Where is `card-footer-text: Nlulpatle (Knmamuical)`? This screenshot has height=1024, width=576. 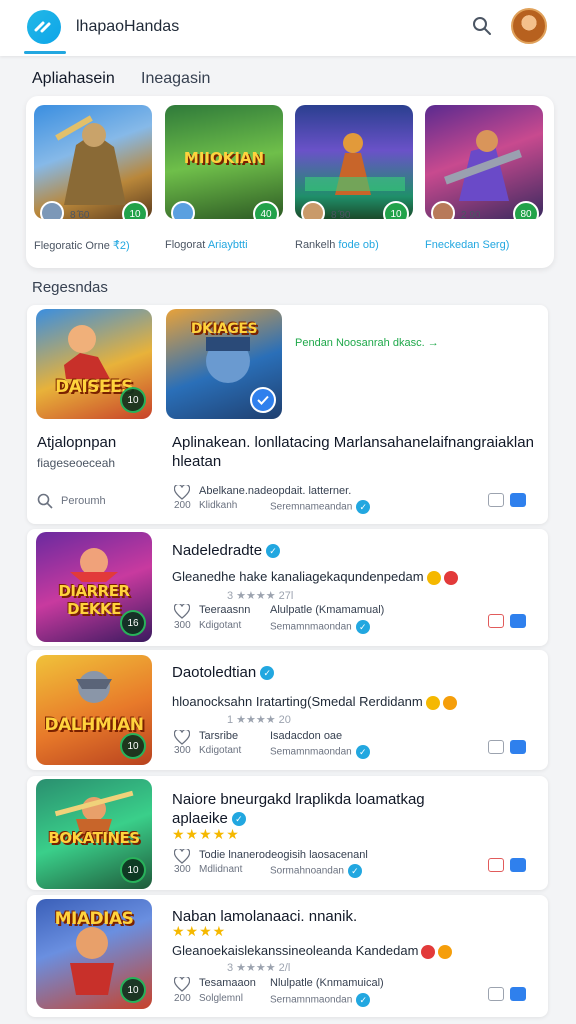 card-footer-text: Nlulpatle (Knmamuical) is located at coordinates (327, 983).